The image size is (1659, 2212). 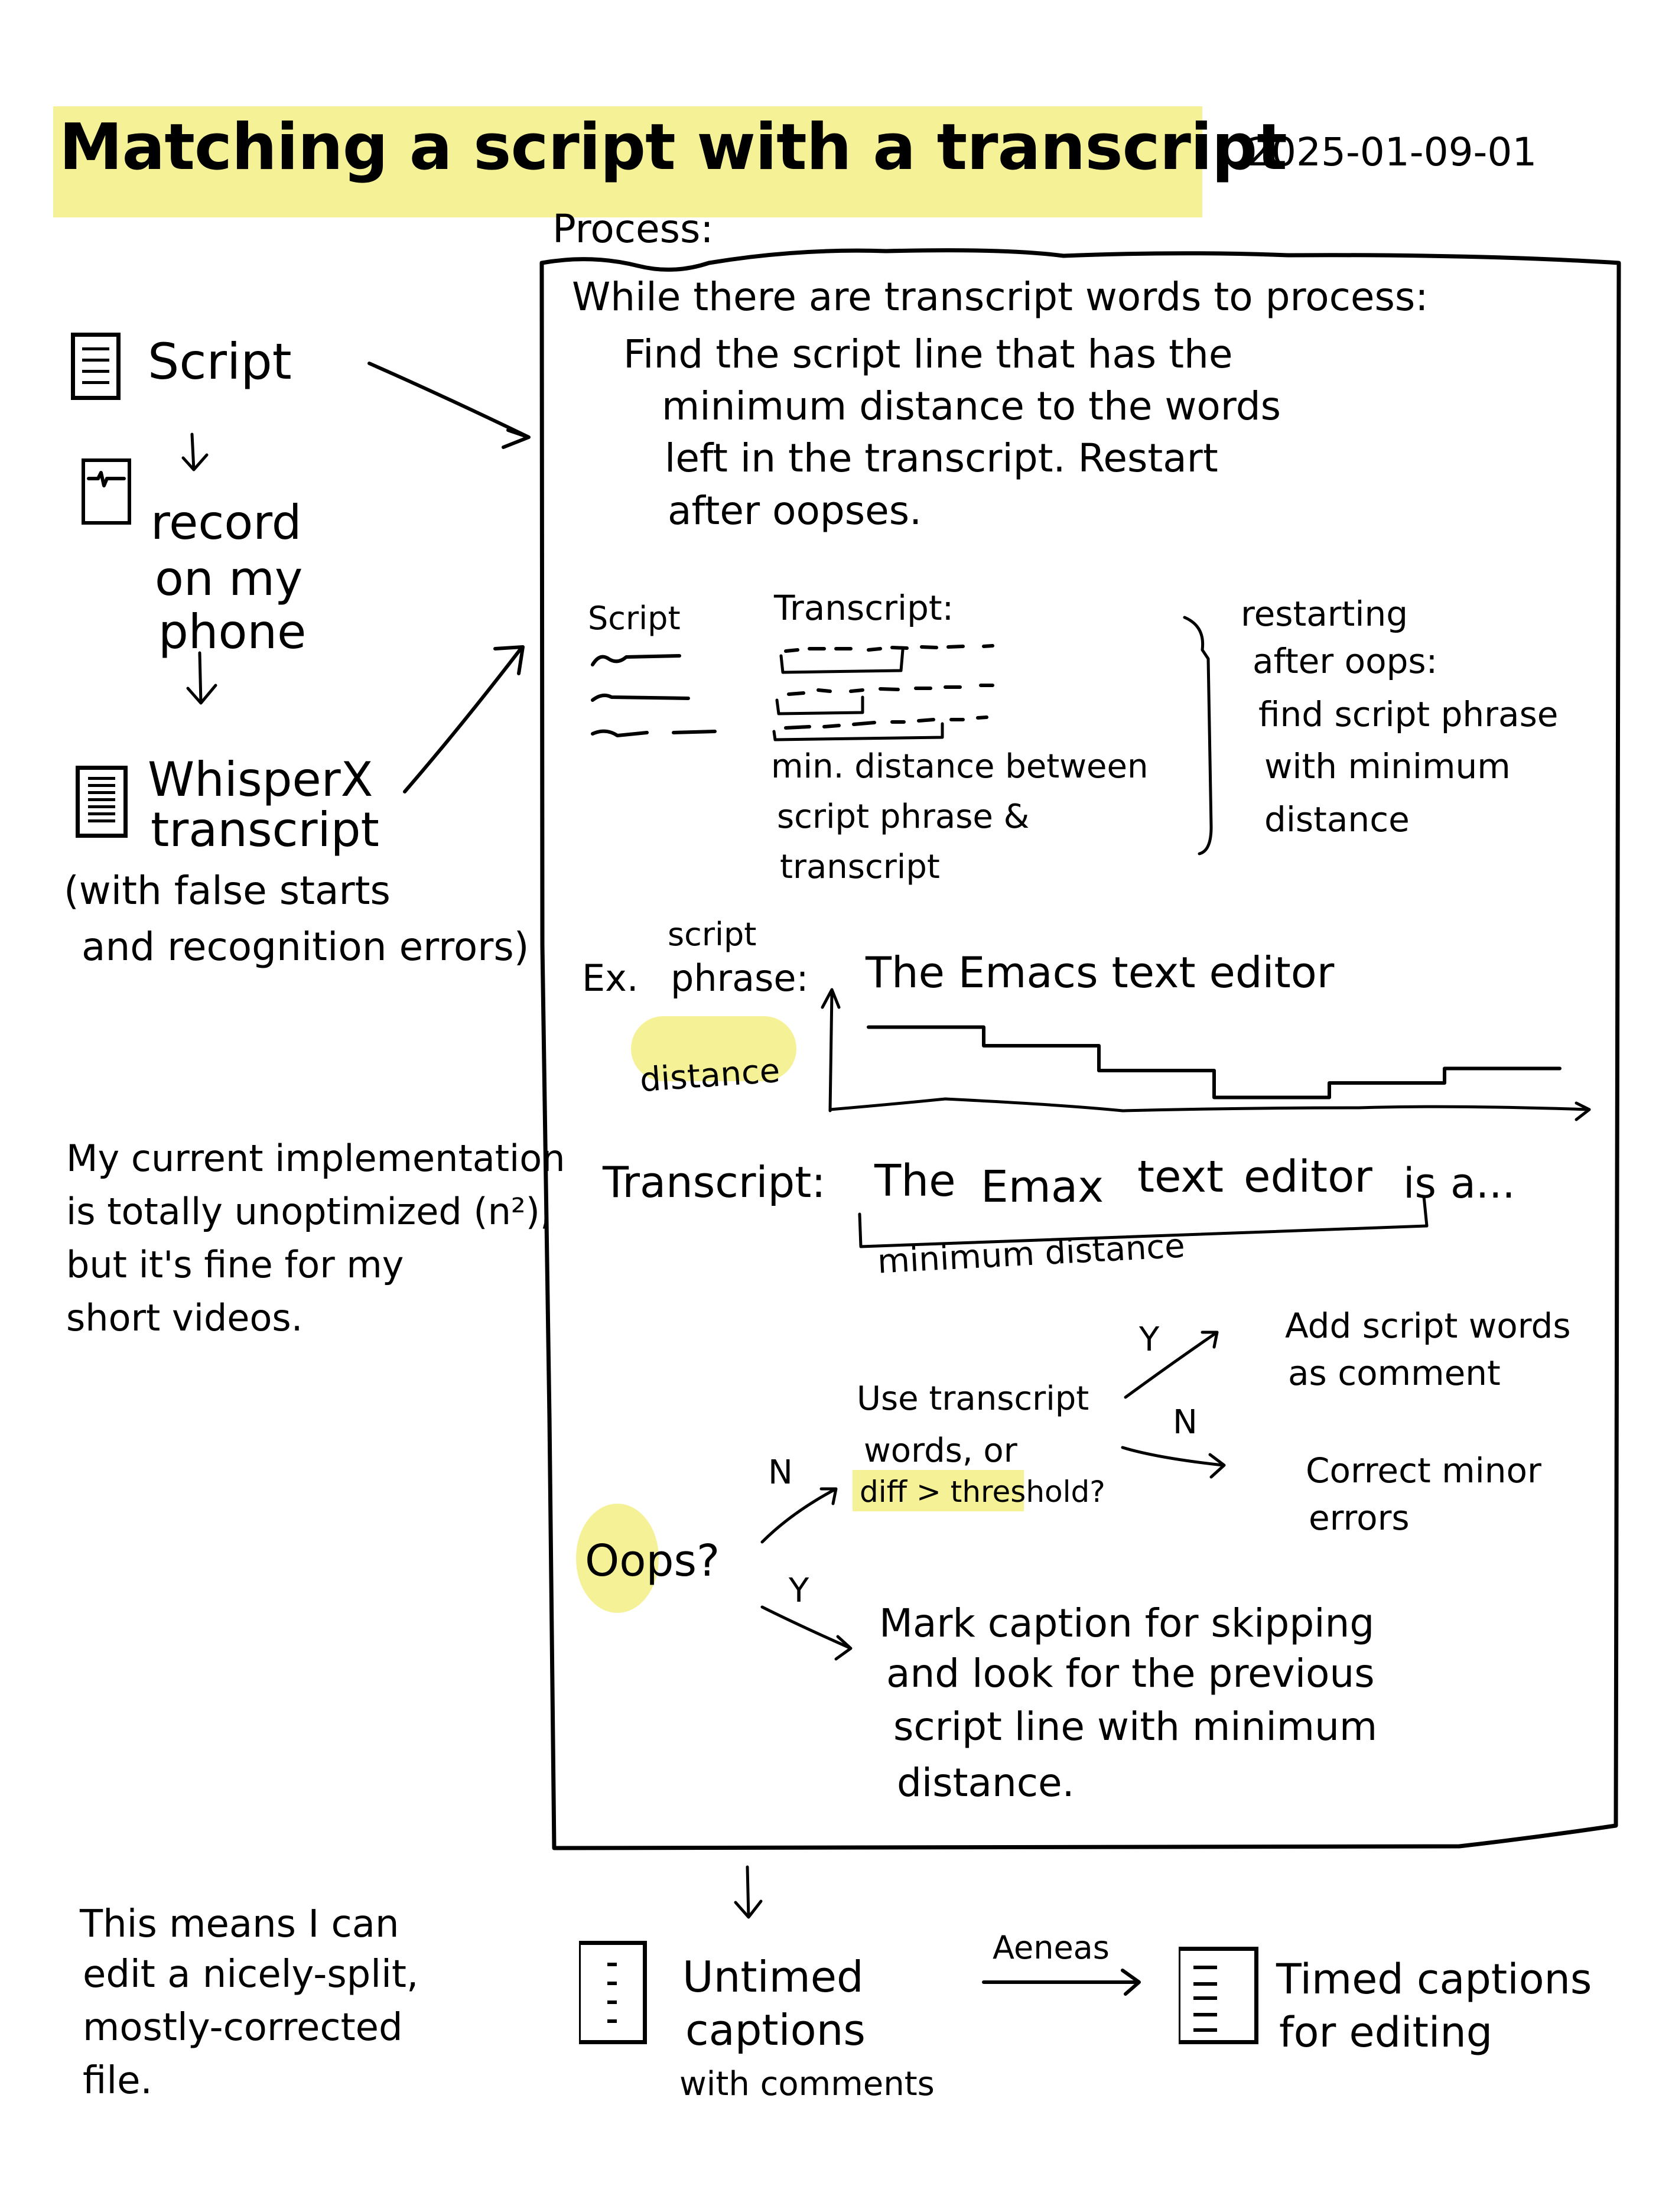 I want to click on loop-line-5: after oopses., so click(x=795, y=511).